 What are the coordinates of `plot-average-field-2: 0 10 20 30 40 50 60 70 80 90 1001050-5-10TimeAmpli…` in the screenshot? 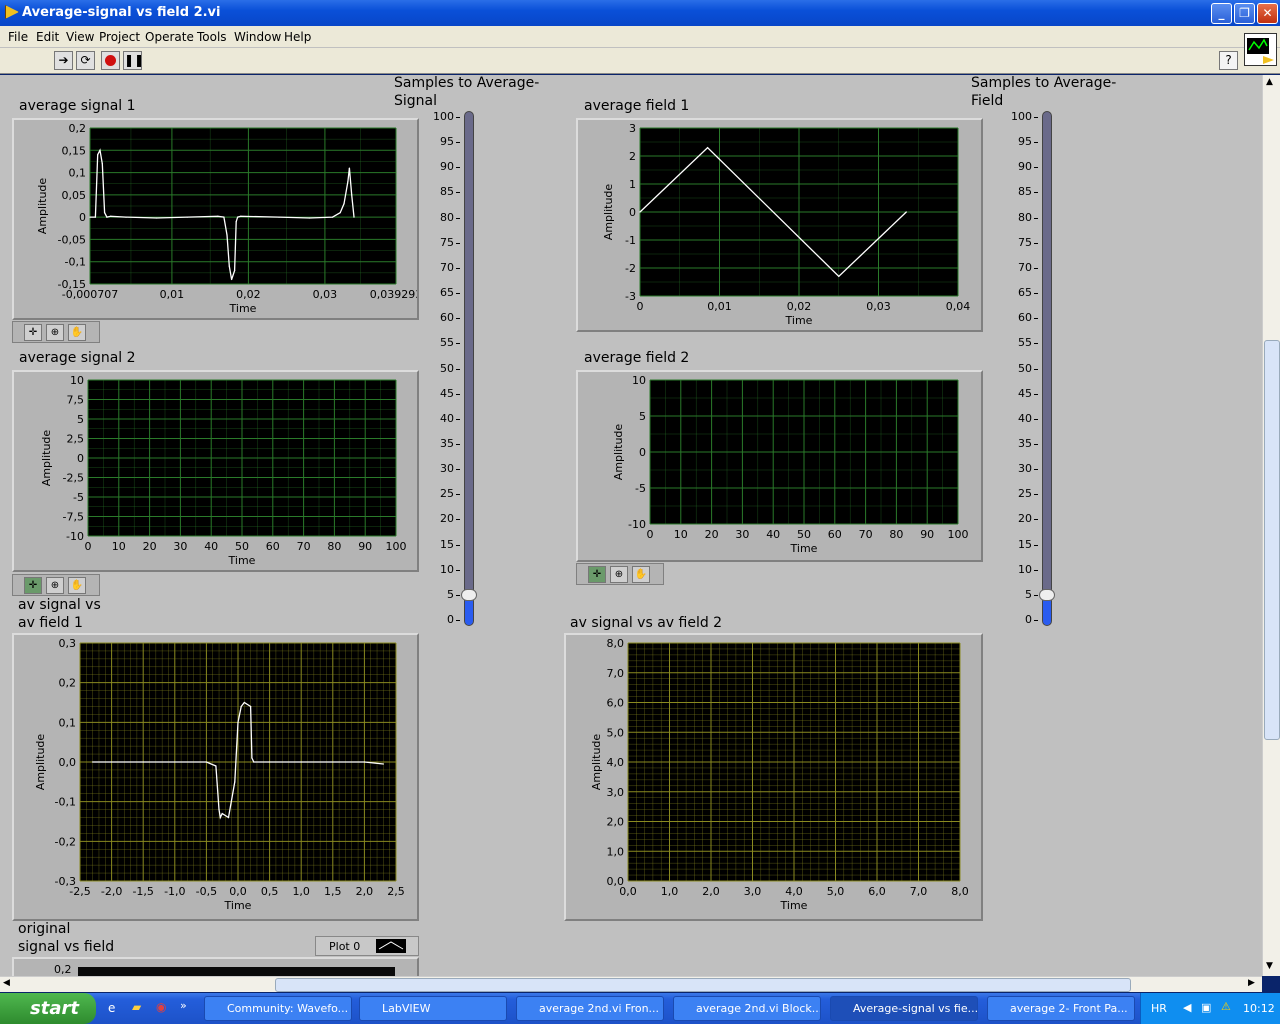 It's located at (779, 466).